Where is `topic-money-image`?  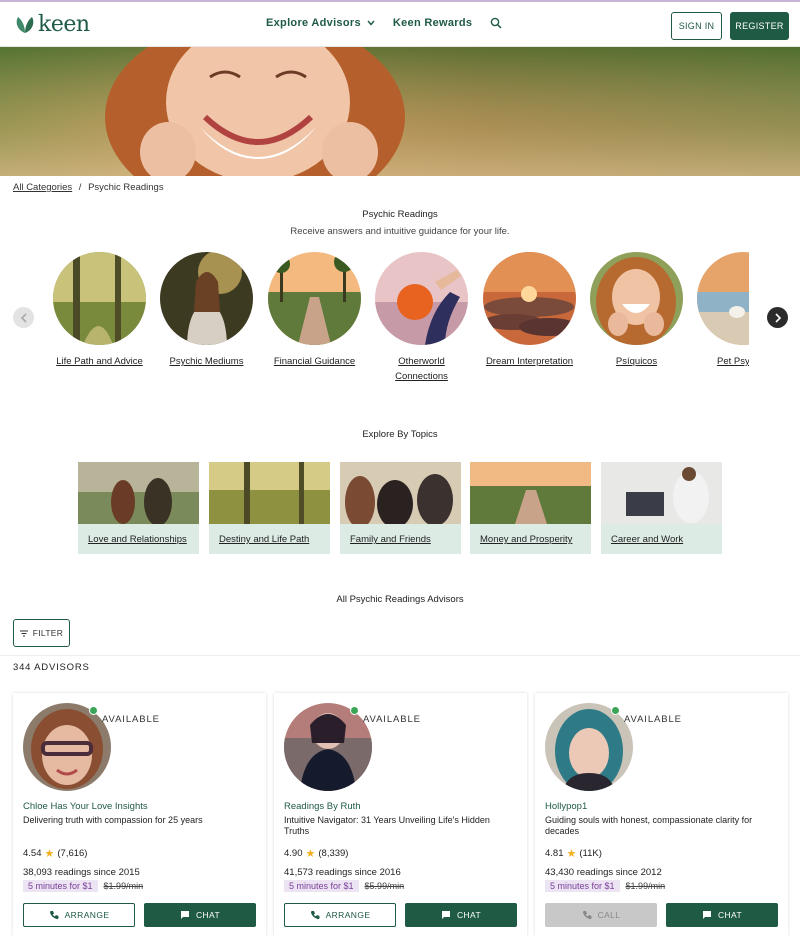 topic-money-image is located at coordinates (530, 493).